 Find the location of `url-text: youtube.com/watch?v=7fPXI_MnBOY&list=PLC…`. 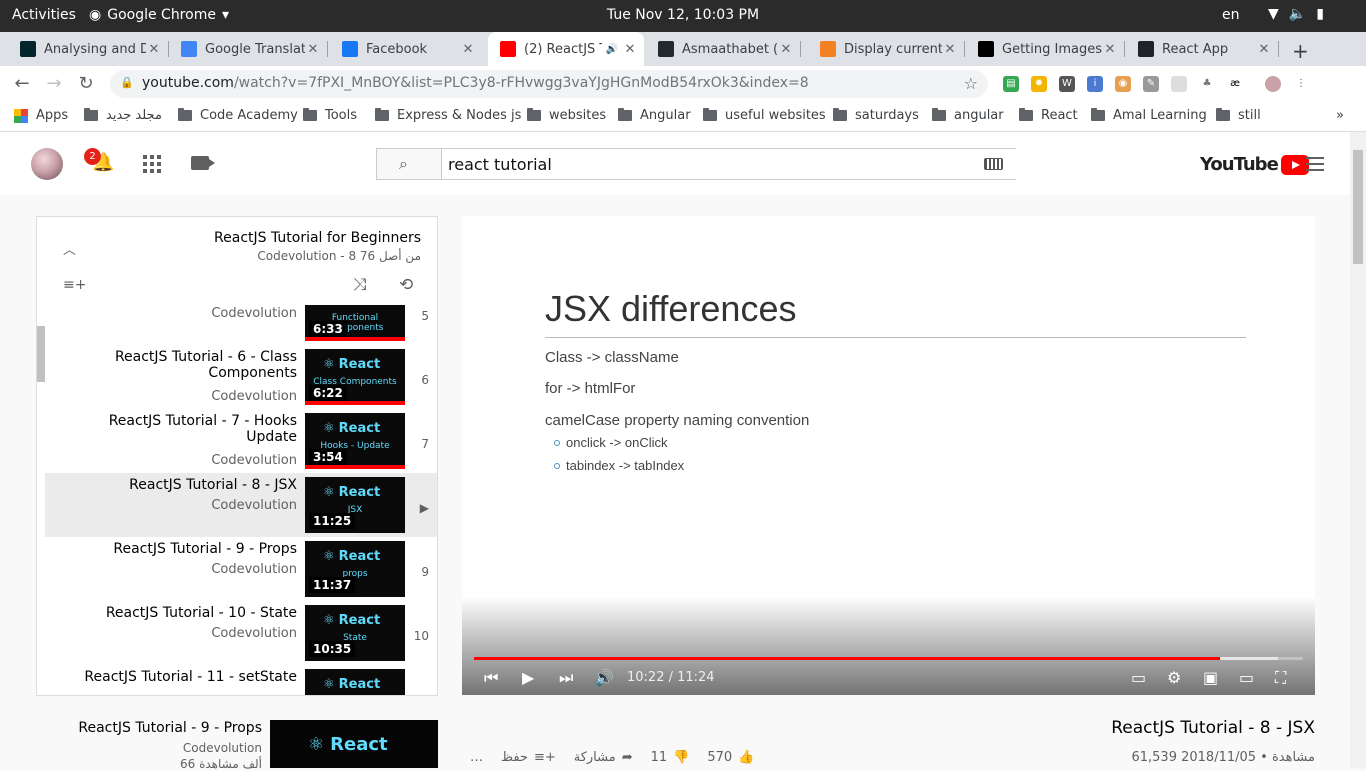

url-text: youtube.com/watch?v=7fPXI_MnBOY&list=PLC… is located at coordinates (475, 83).